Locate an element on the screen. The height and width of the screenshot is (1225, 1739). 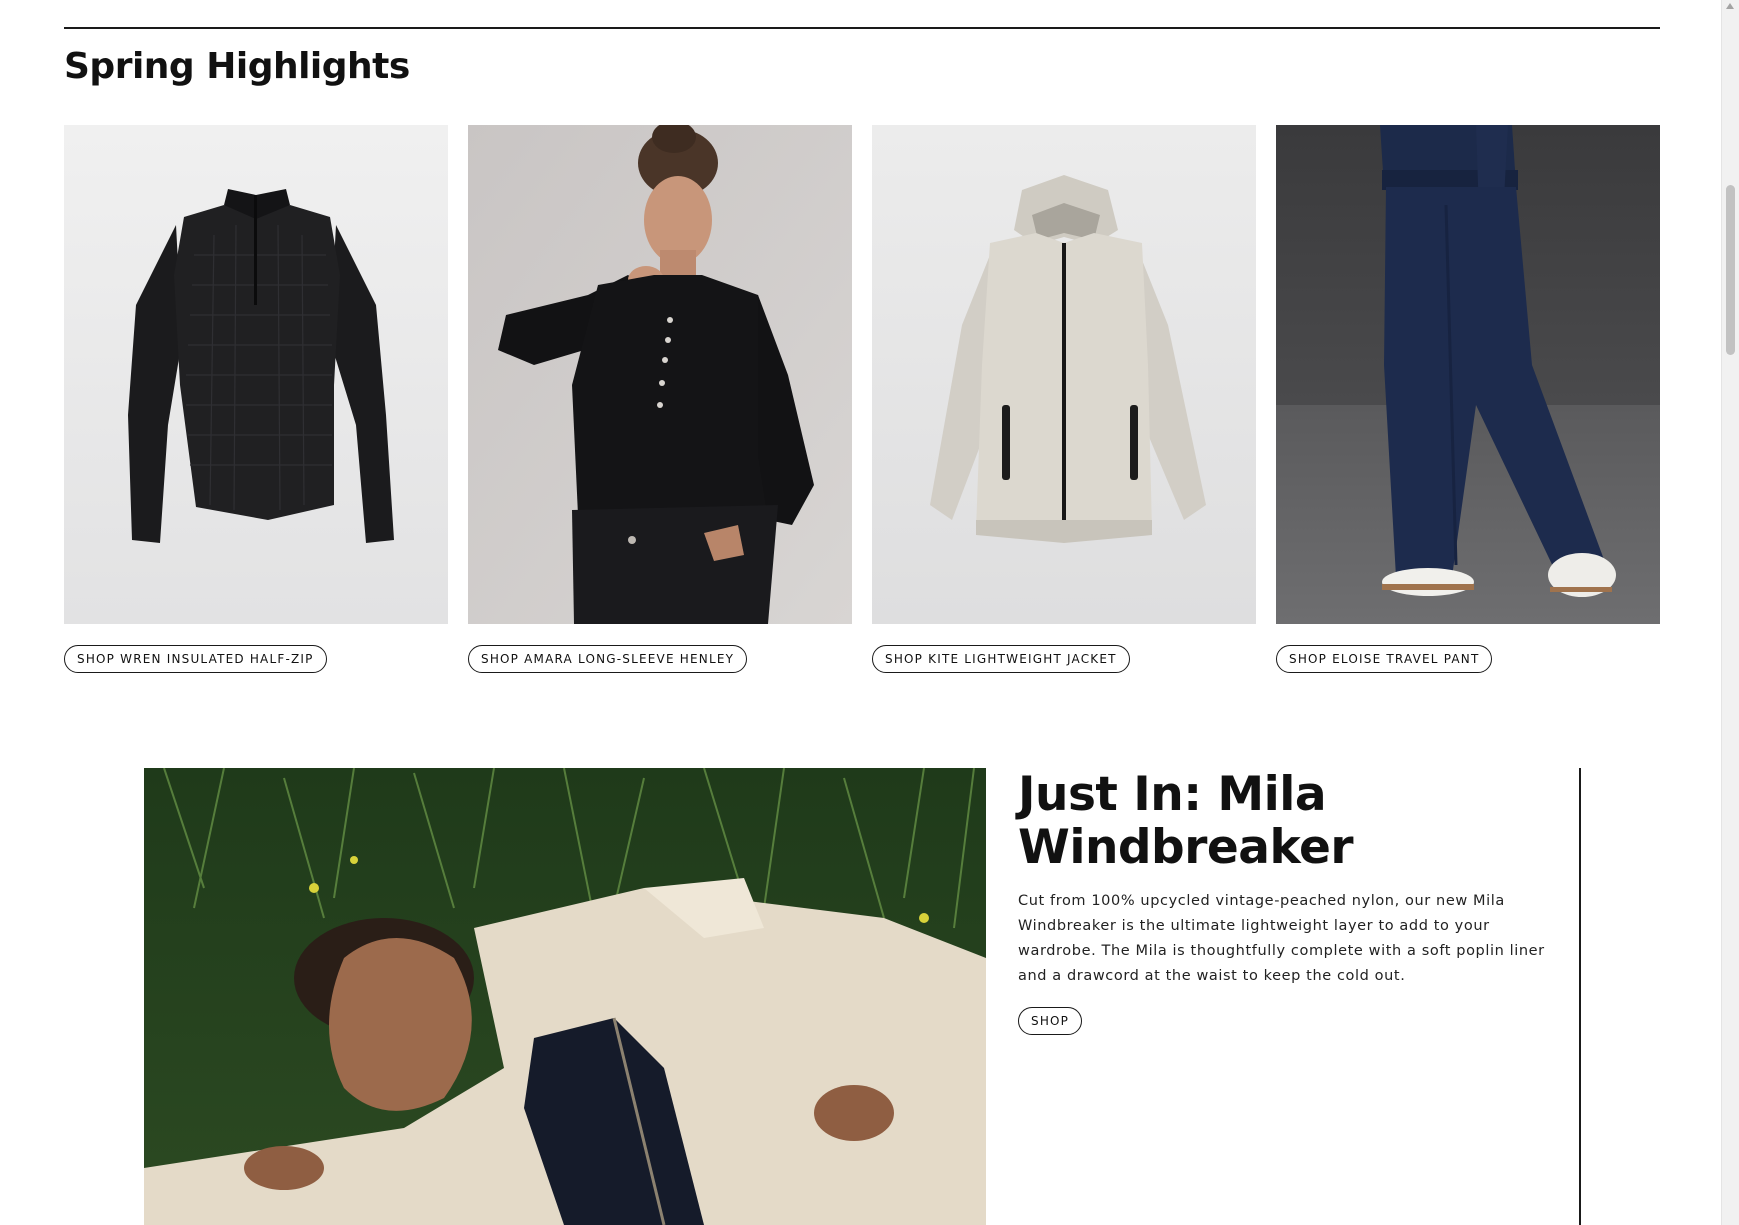
shop-wren-button: SHOP WREN INSULATED HALF-ZIP is located at coordinates (195, 659).